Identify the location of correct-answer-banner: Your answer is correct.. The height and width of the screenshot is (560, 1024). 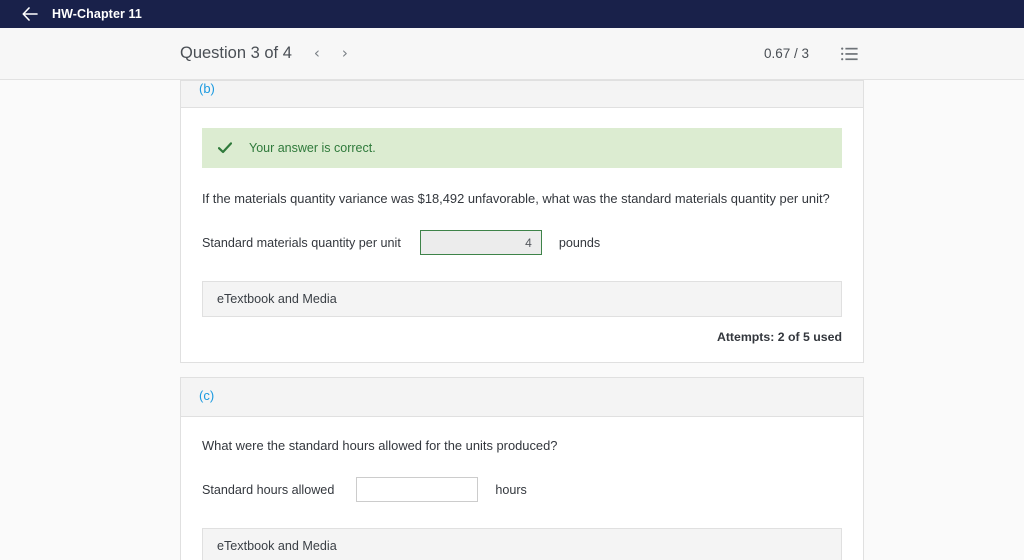
(522, 148).